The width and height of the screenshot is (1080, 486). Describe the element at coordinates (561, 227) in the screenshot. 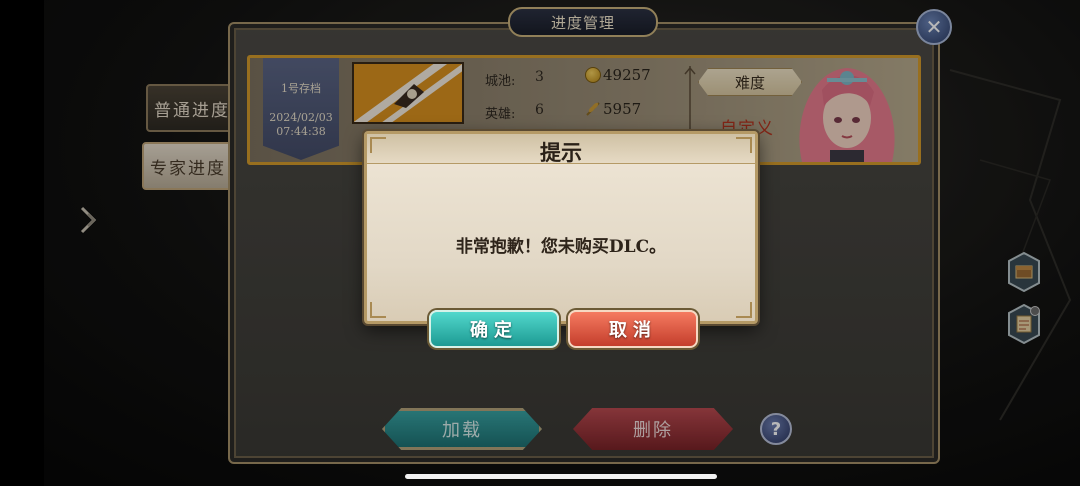

I see `notice-dialog: 提示 非常抱歉！您未购买DLC。` at that location.